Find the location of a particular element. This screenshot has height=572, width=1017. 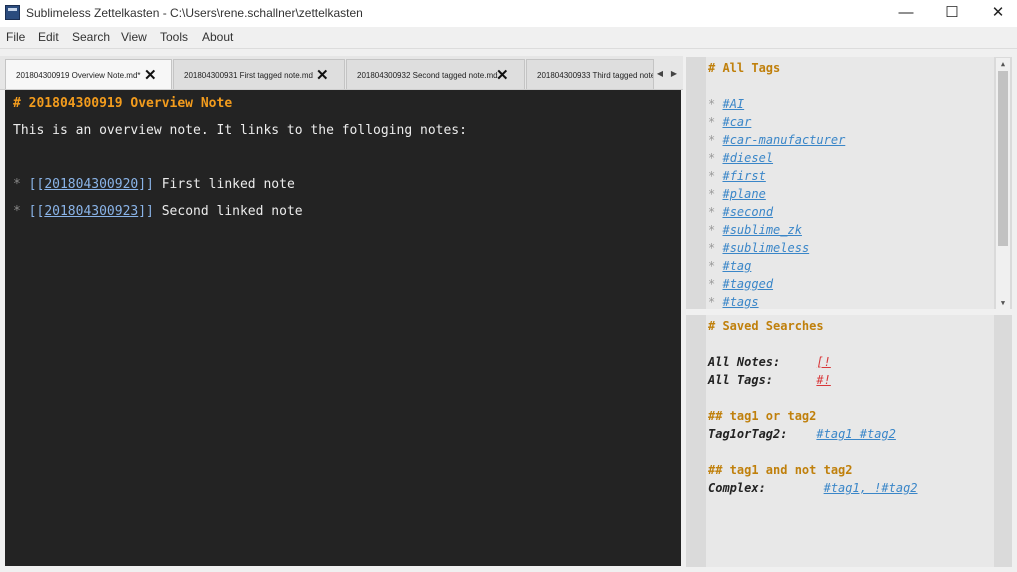

note-link: 201804300923 is located at coordinates (91, 211).